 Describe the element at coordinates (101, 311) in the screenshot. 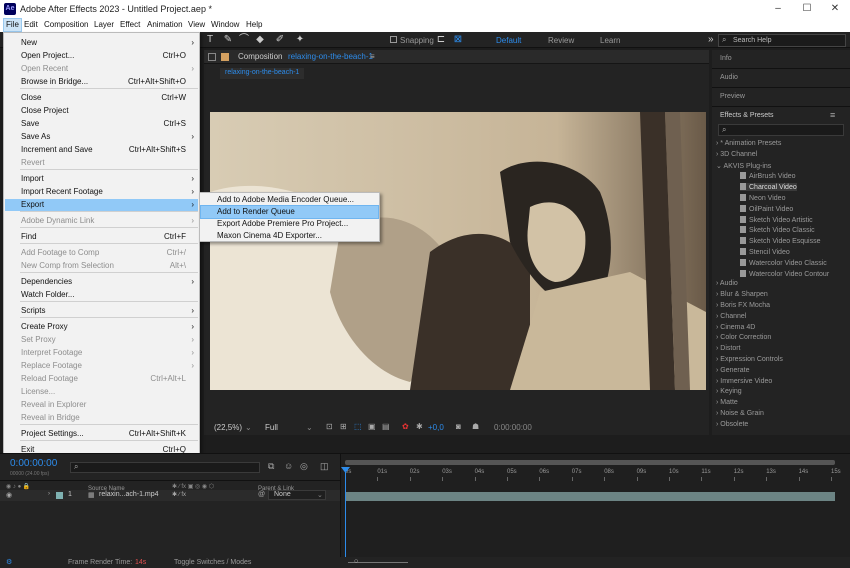

I see `file-menu-item-scripts: Scripts ›` at that location.